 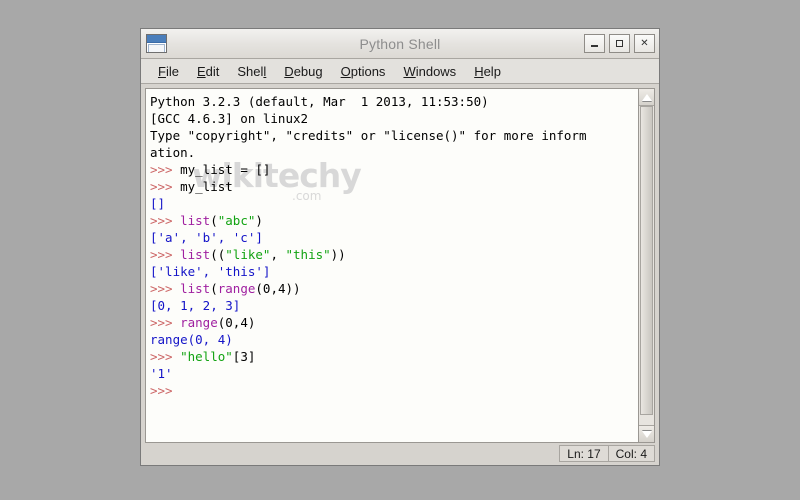 What do you see at coordinates (225, 169) in the screenshot?
I see `console-token-plain: my_list = []` at bounding box center [225, 169].